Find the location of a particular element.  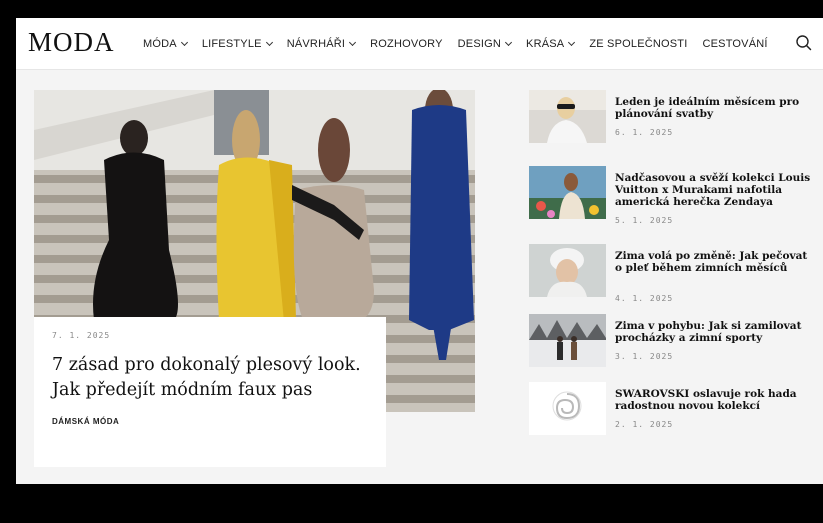

nav-item-krasa: KRÁSA is located at coordinates (551, 44).